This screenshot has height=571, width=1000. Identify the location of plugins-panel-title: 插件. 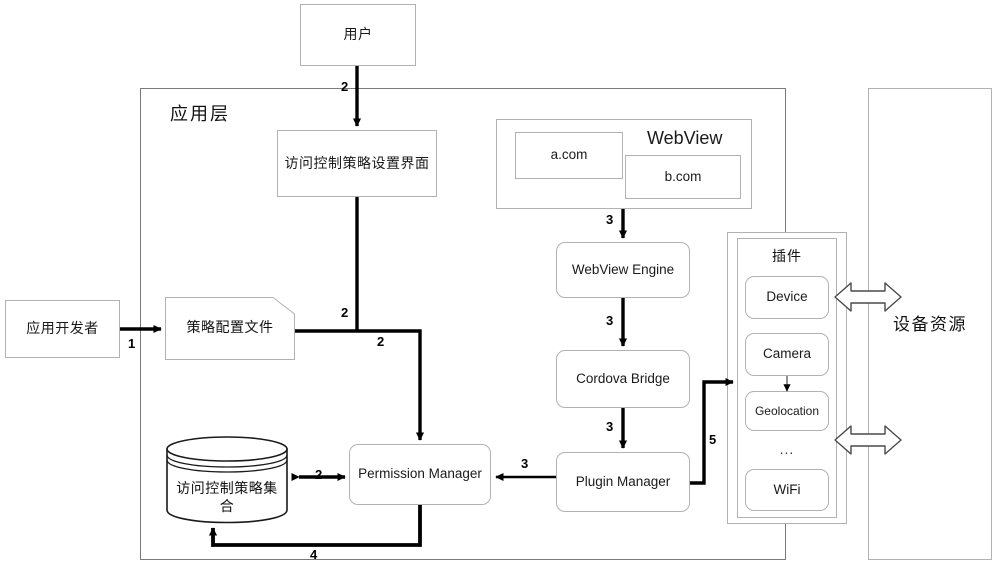
(787, 256).